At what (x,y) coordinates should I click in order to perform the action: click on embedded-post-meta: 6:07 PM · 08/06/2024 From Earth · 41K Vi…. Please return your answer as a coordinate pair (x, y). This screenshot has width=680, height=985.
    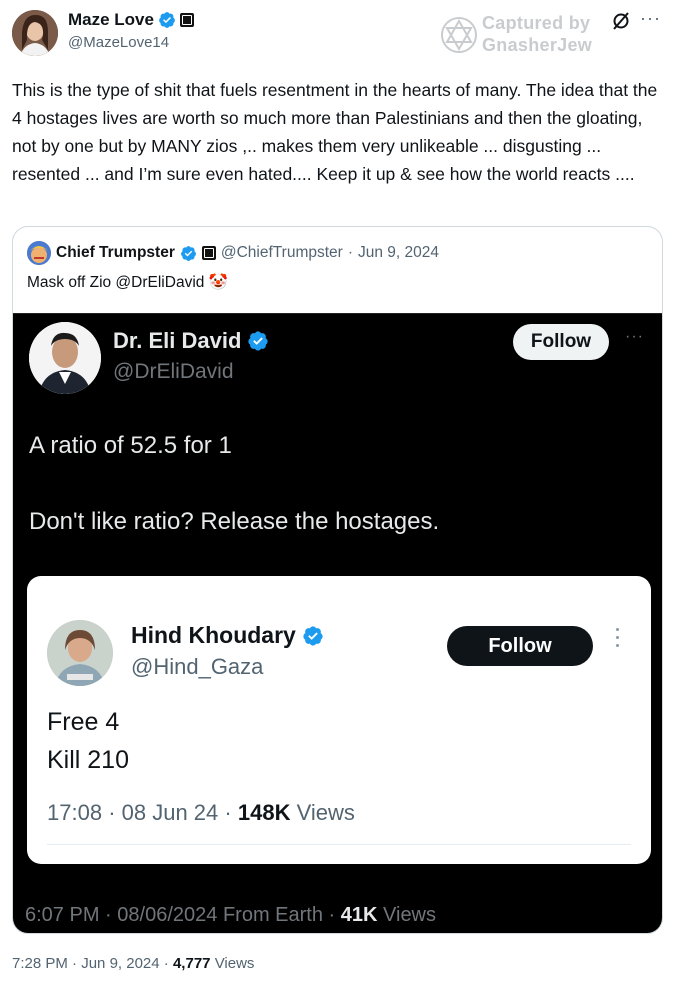
    Looking at the image, I should click on (231, 915).